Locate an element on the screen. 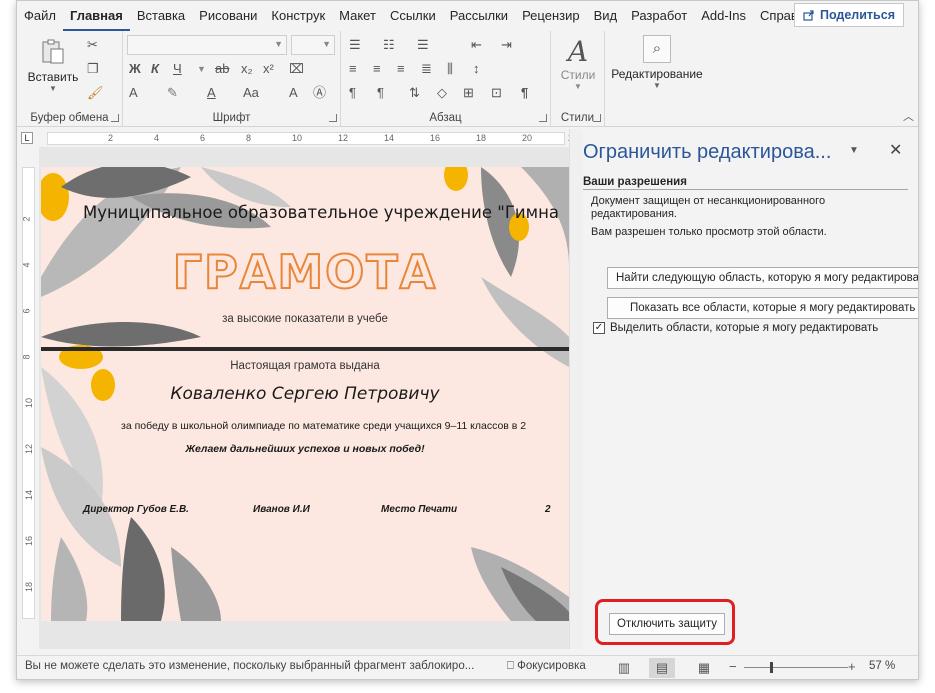 This screenshot has height=693, width=935. tab-3: Рисовани is located at coordinates (228, 16).